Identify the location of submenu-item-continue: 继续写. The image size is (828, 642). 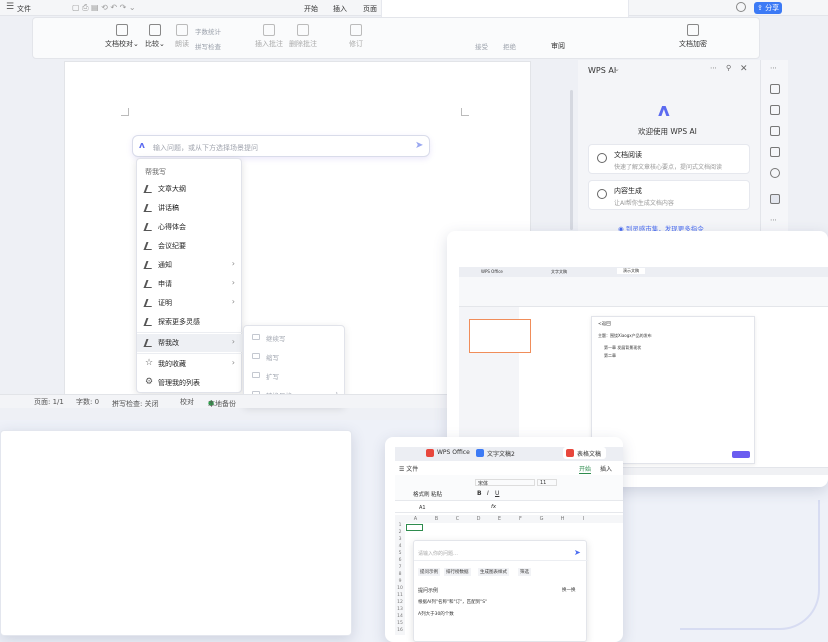
(295, 337).